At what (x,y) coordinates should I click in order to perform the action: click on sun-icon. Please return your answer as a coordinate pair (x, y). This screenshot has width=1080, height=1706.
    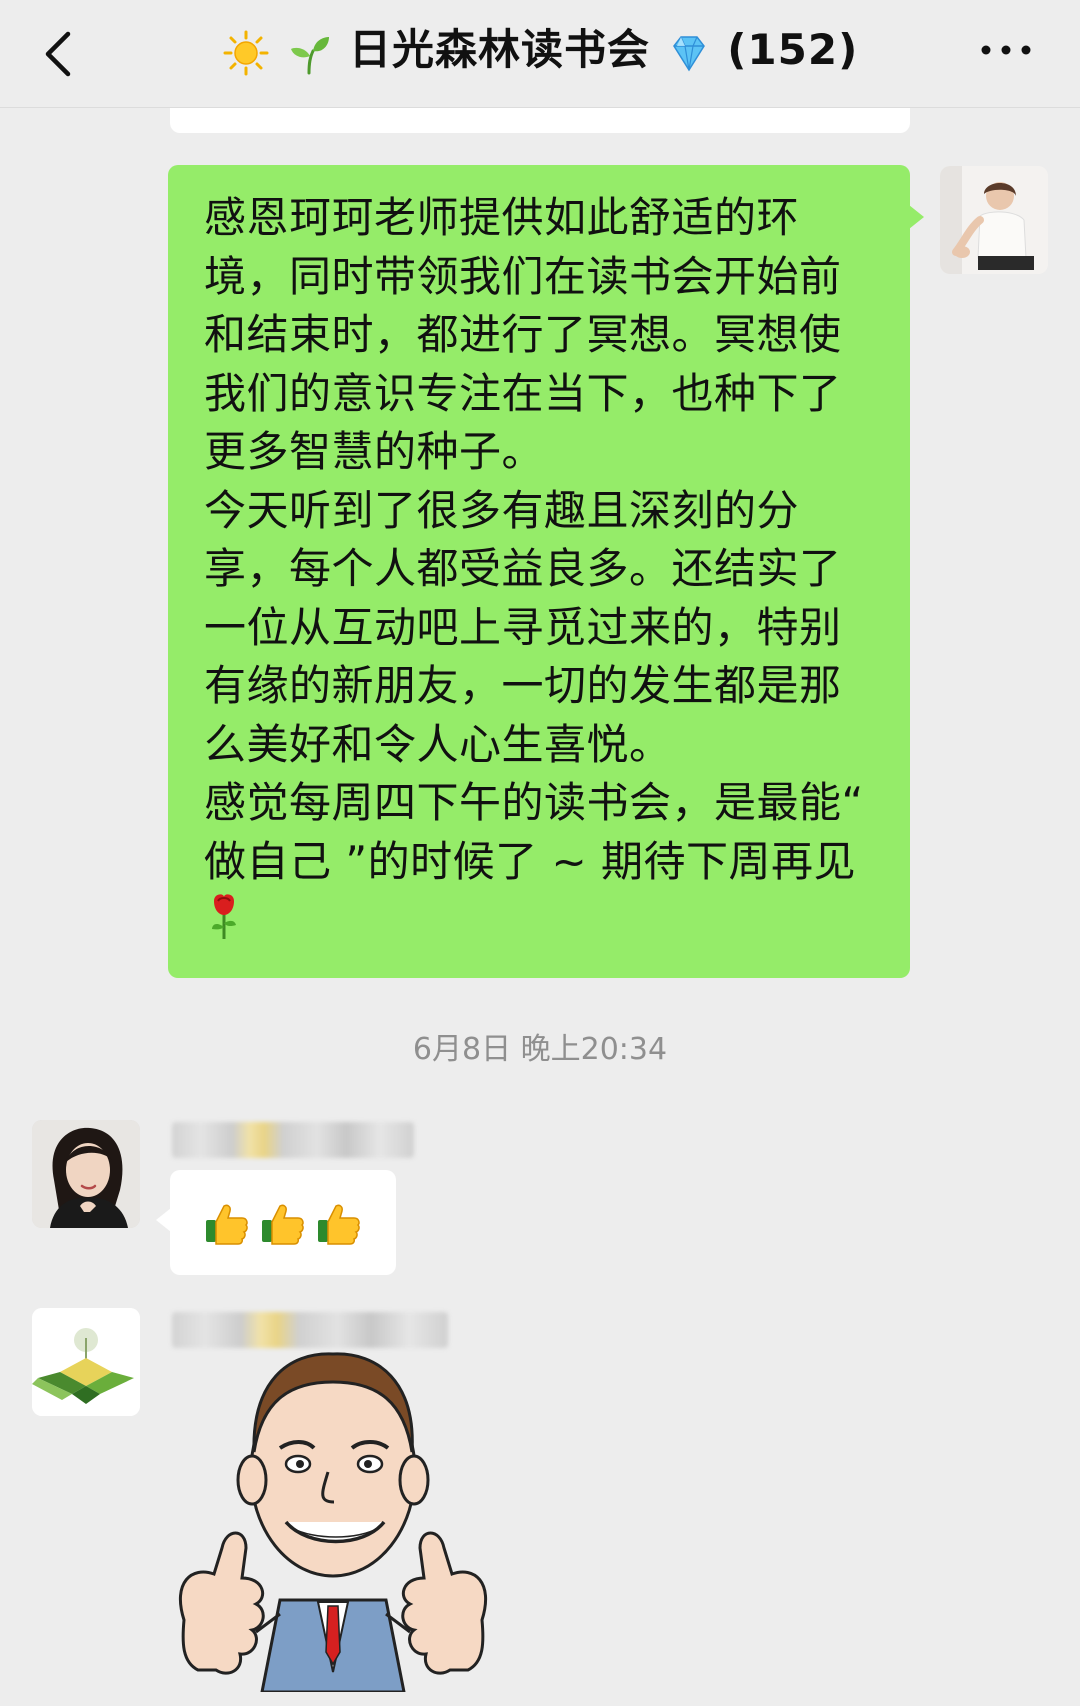
    Looking at the image, I should click on (246, 52).